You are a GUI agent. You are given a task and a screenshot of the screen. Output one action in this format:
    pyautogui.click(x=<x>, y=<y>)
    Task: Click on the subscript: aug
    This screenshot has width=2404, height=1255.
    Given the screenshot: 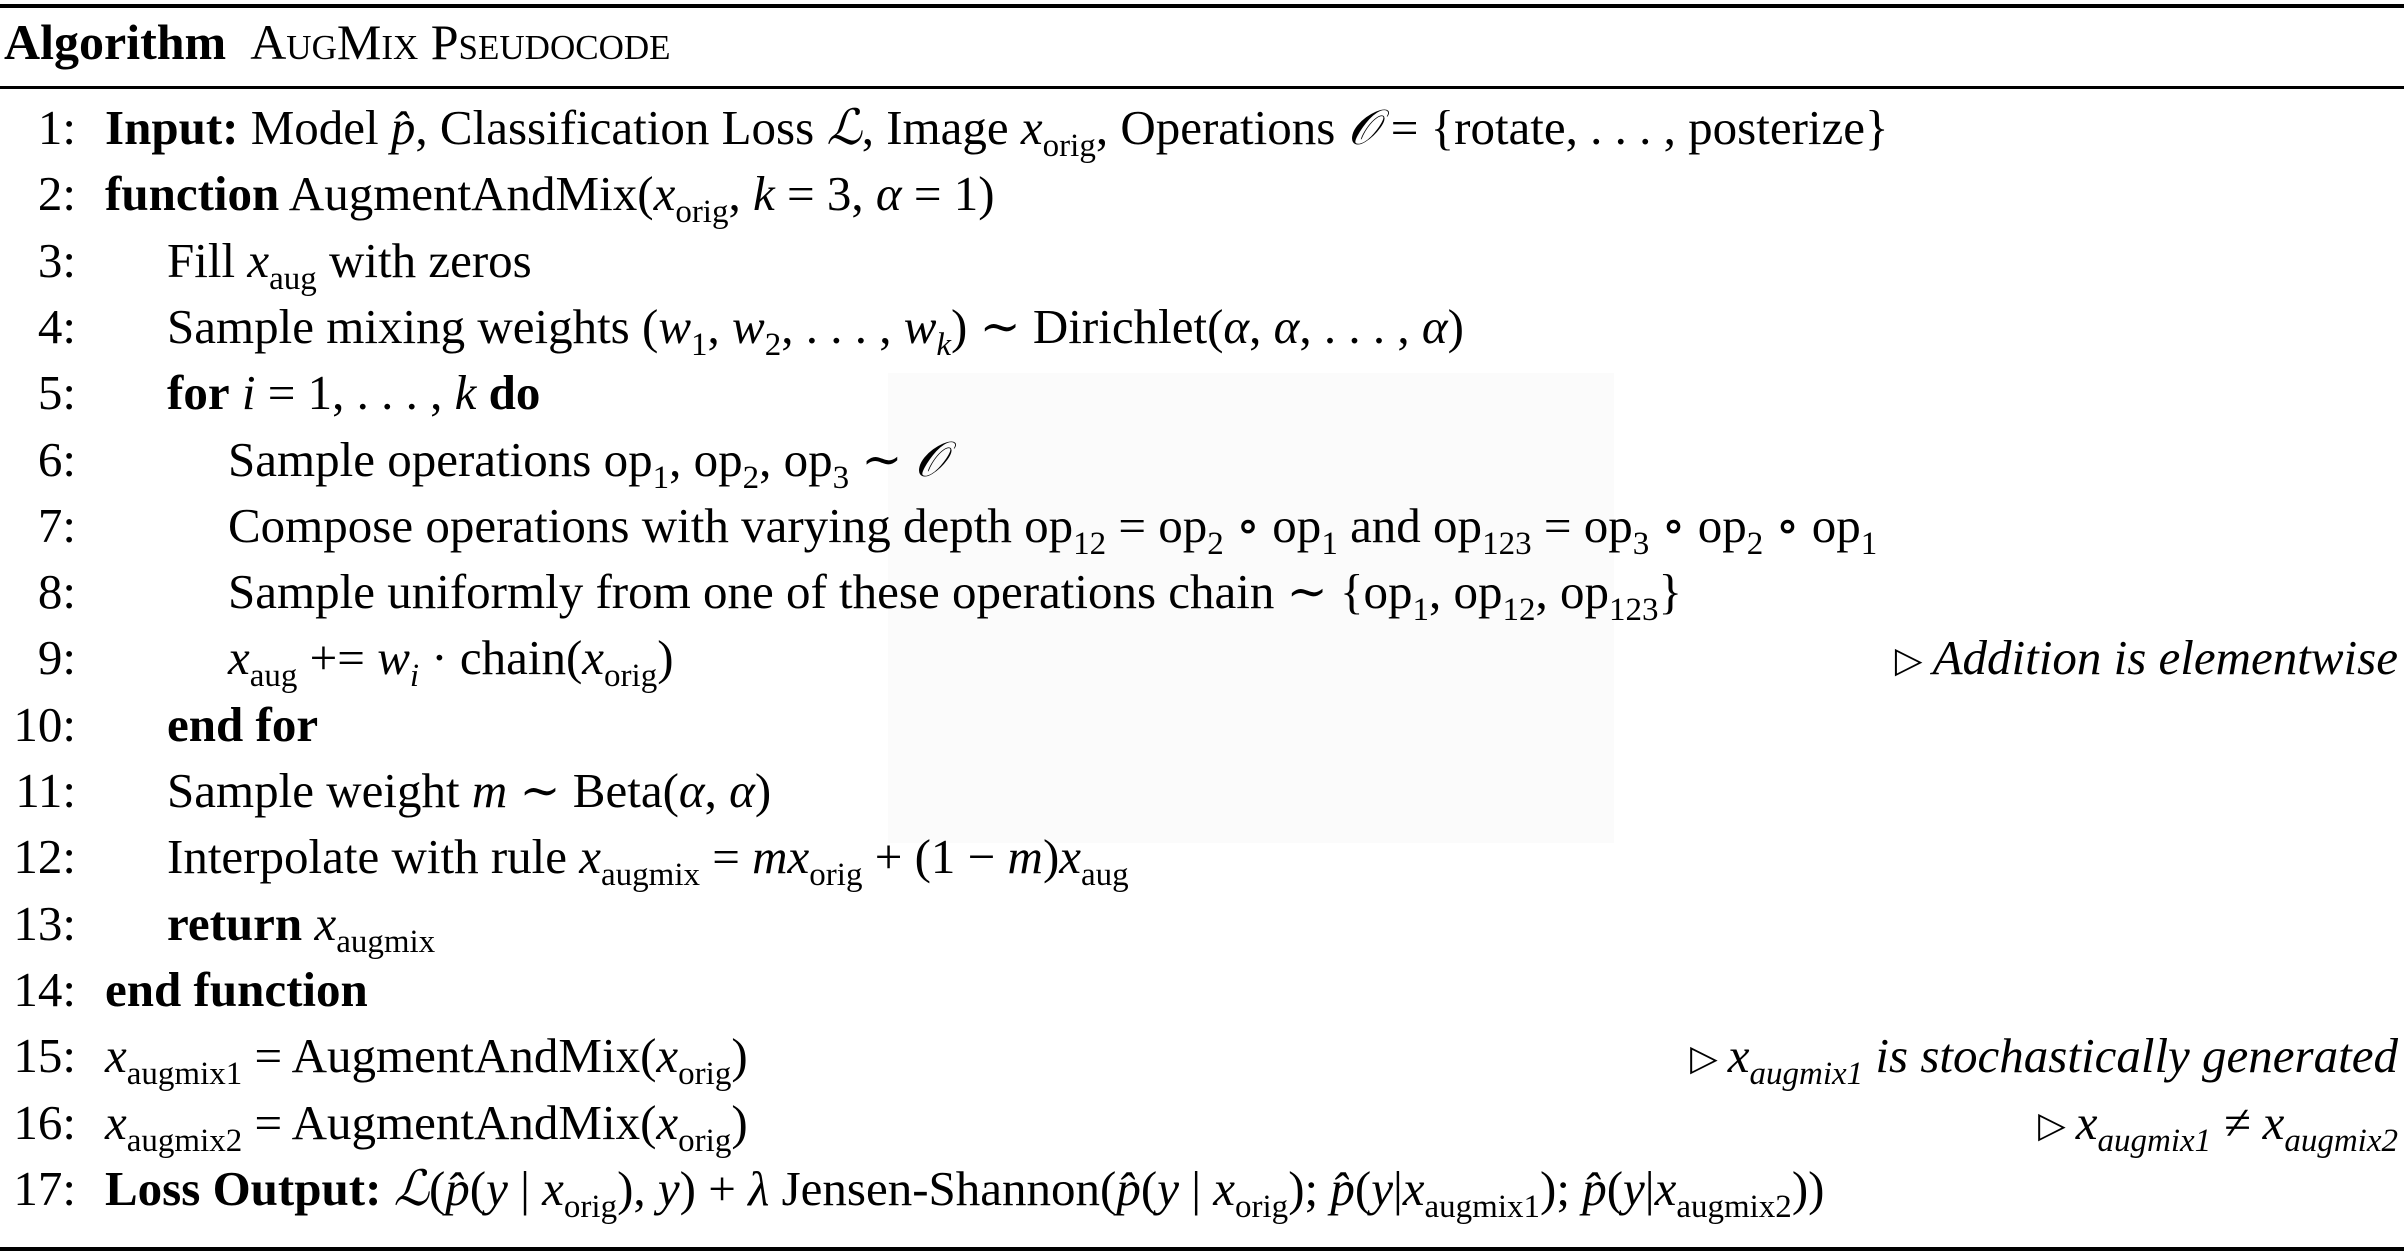 What is the action you would take?
    pyautogui.click(x=293, y=278)
    